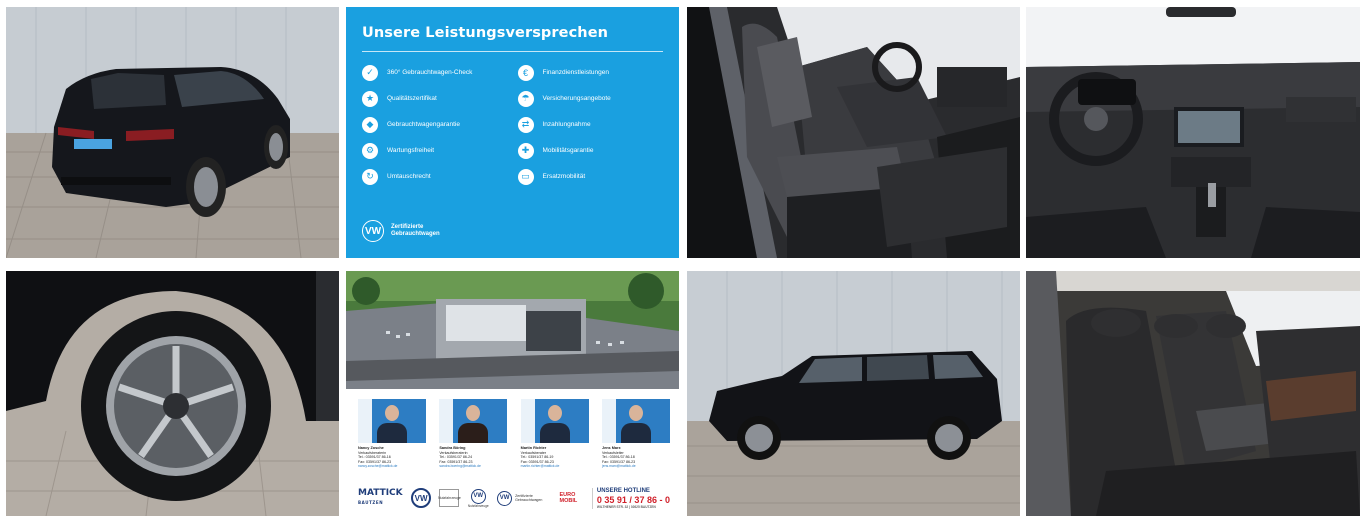  I want to click on photo-side-exterior, so click(853, 393).